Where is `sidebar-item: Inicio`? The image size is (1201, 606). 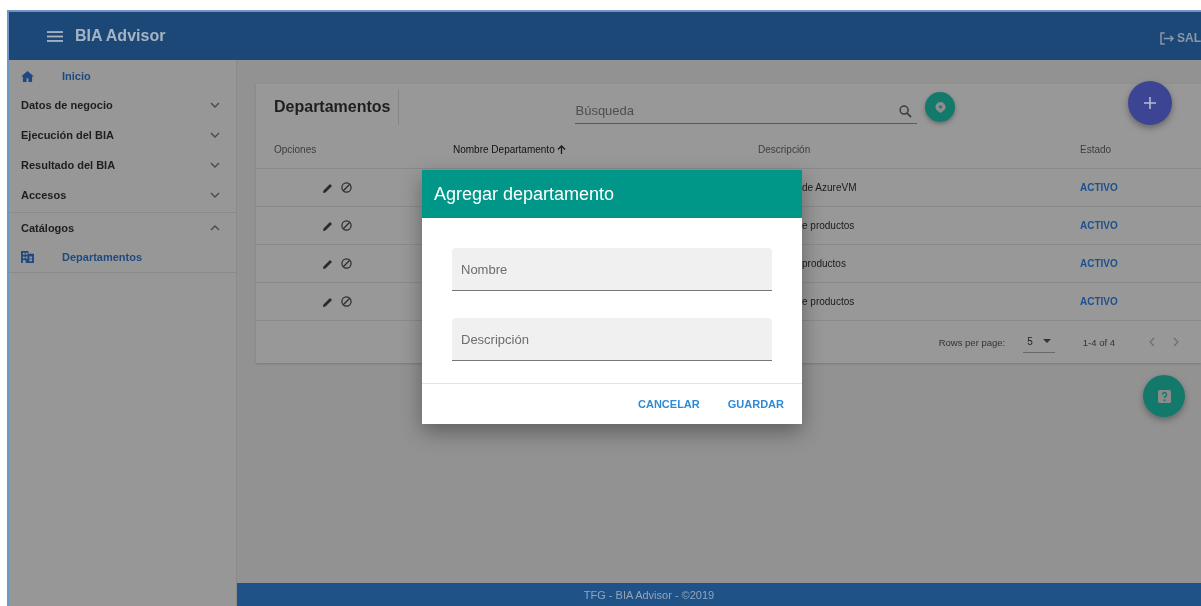
sidebar-item: Inicio is located at coordinates (122, 79).